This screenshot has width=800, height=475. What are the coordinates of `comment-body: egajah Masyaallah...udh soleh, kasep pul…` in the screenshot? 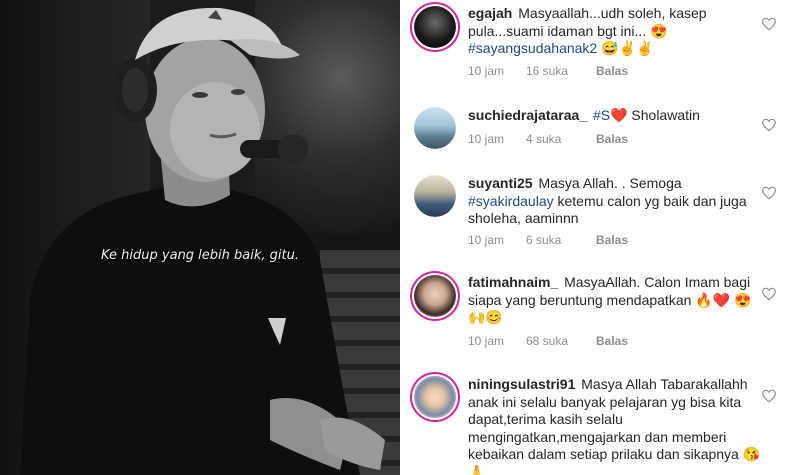 It's located at (618, 31).